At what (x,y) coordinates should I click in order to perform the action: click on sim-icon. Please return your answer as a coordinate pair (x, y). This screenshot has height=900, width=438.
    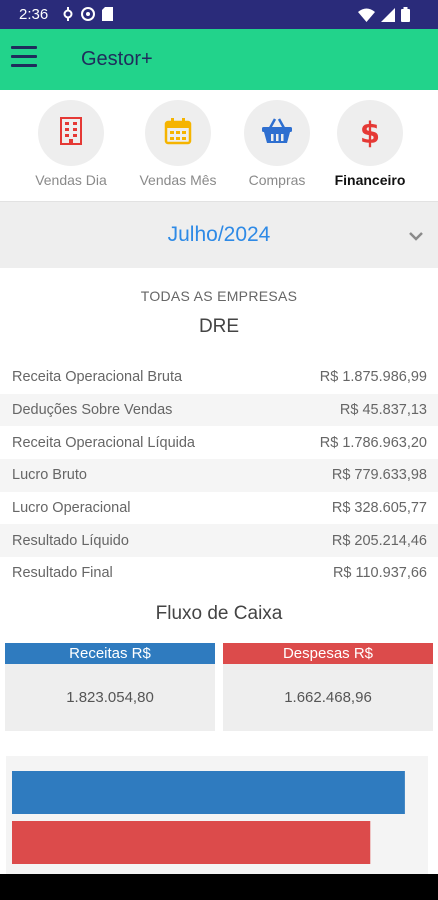
    Looking at the image, I should click on (107, 16).